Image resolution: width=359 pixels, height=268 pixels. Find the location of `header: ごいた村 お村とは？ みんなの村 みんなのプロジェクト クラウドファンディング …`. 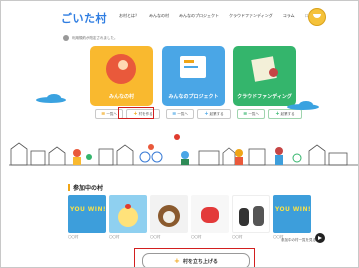

header: ごいた村 お村とは？ みんなの村 みんなのプロジェクト クラウドファンディング … is located at coordinates (179, 16).